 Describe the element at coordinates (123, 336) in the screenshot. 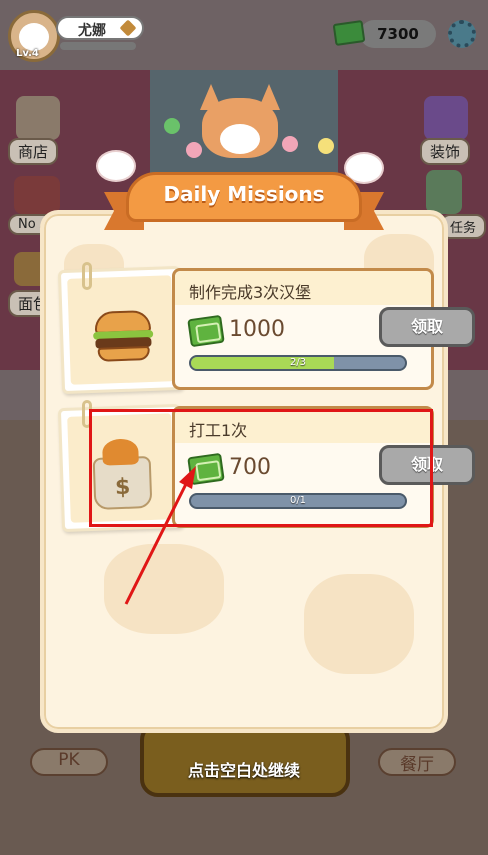

I see `burger-icon` at that location.